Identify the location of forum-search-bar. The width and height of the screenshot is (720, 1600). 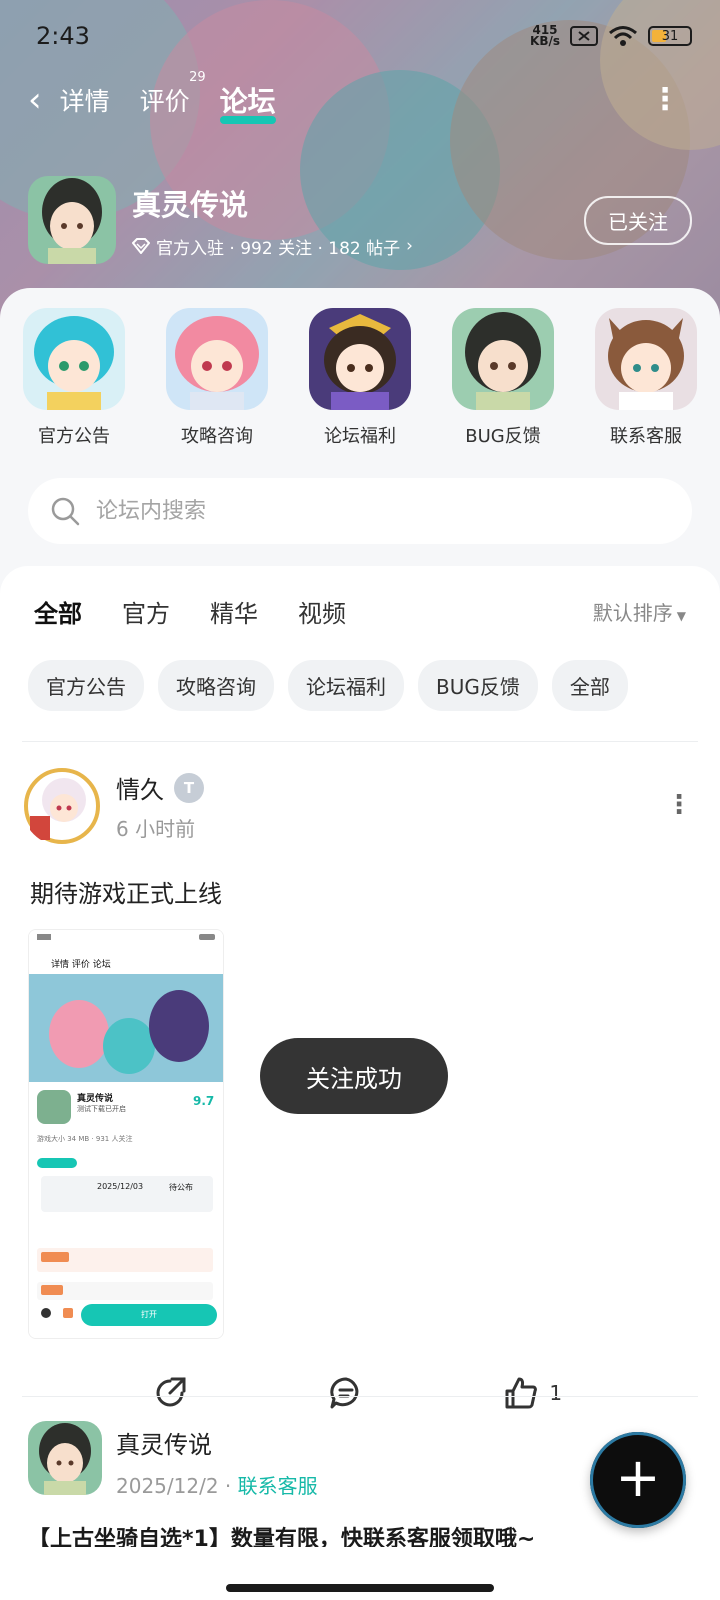
(360, 511).